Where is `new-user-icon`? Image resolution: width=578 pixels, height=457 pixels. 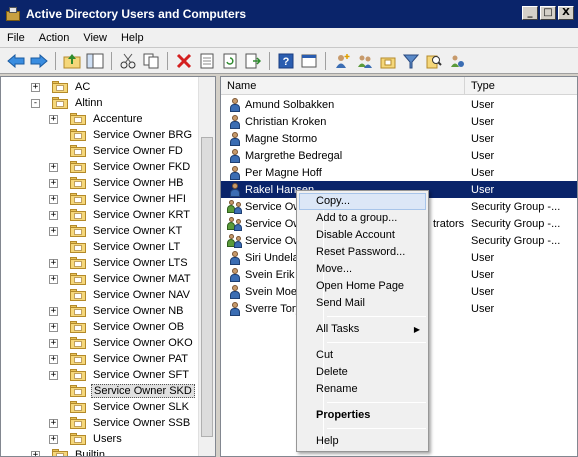 new-user-icon is located at coordinates (342, 61).